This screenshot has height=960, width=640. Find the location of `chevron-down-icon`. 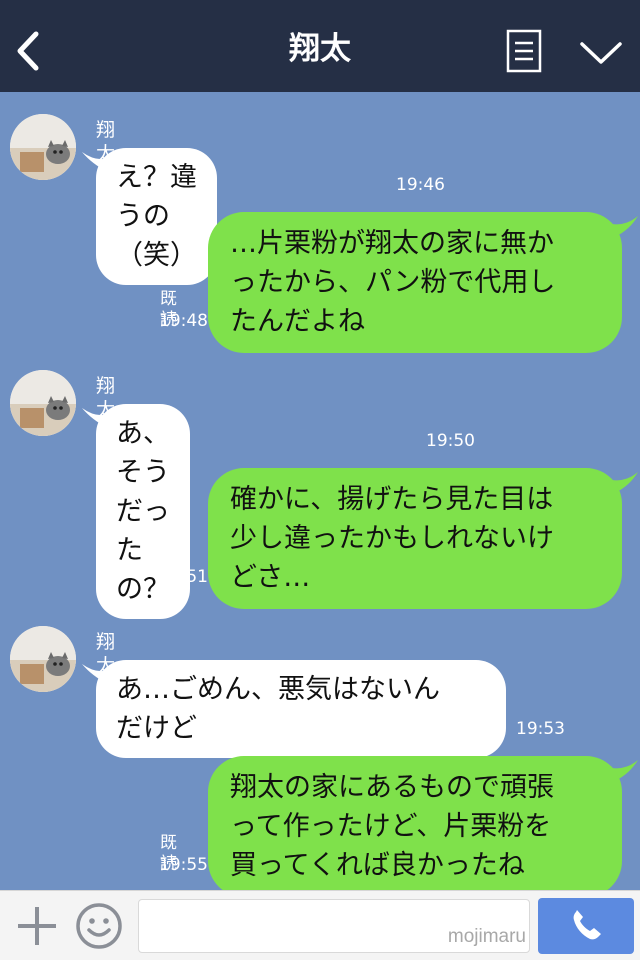

chevron-down-icon is located at coordinates (601, 53).